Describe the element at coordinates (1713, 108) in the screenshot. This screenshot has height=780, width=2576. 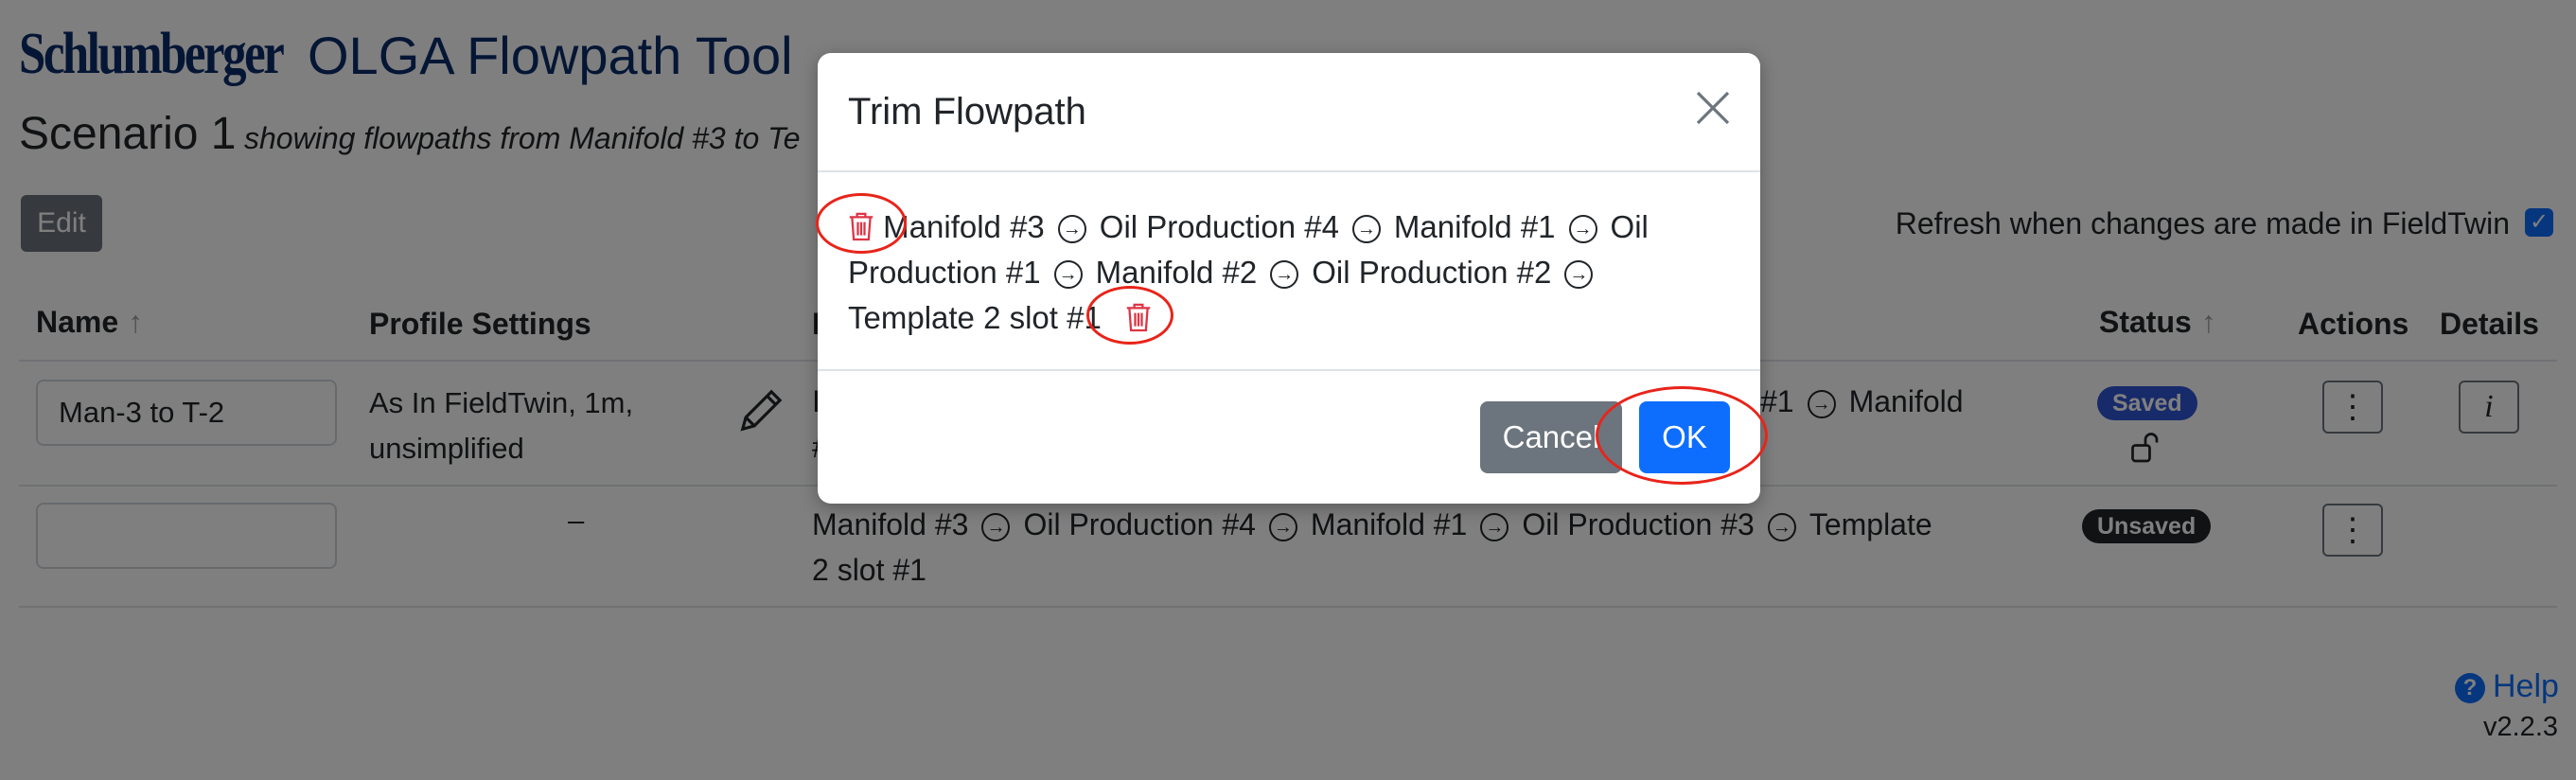
I see `close-icon` at that location.